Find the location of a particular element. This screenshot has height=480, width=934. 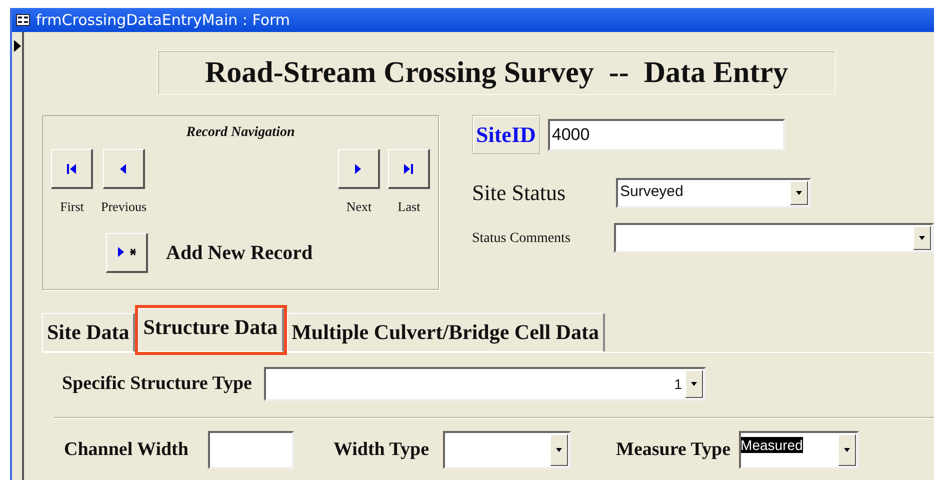

new-record-icon is located at coordinates (127, 252).